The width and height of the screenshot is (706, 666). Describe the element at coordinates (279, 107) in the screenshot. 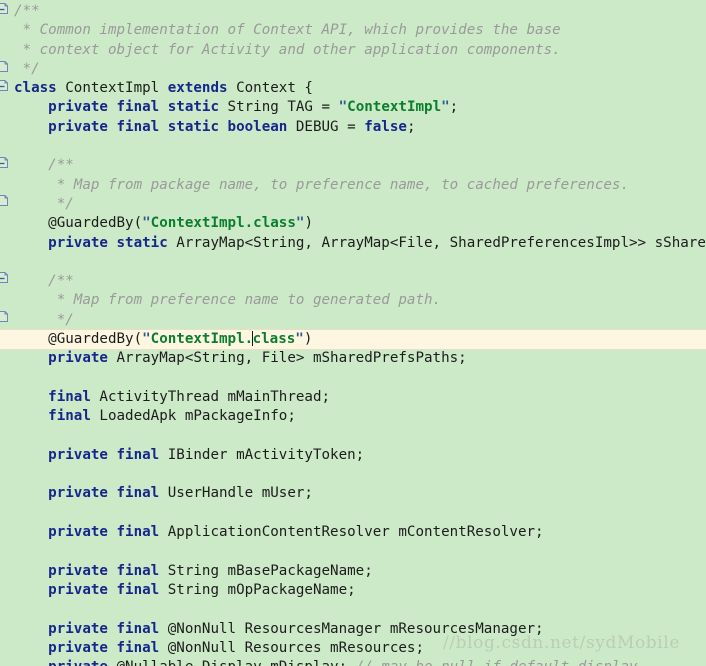

I see `code-token-plain: String TAG =` at that location.